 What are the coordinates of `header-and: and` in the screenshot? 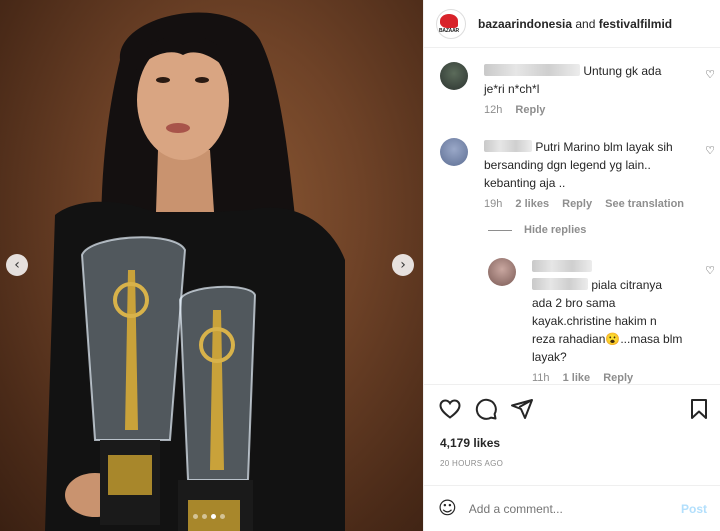 It's located at (585, 23).